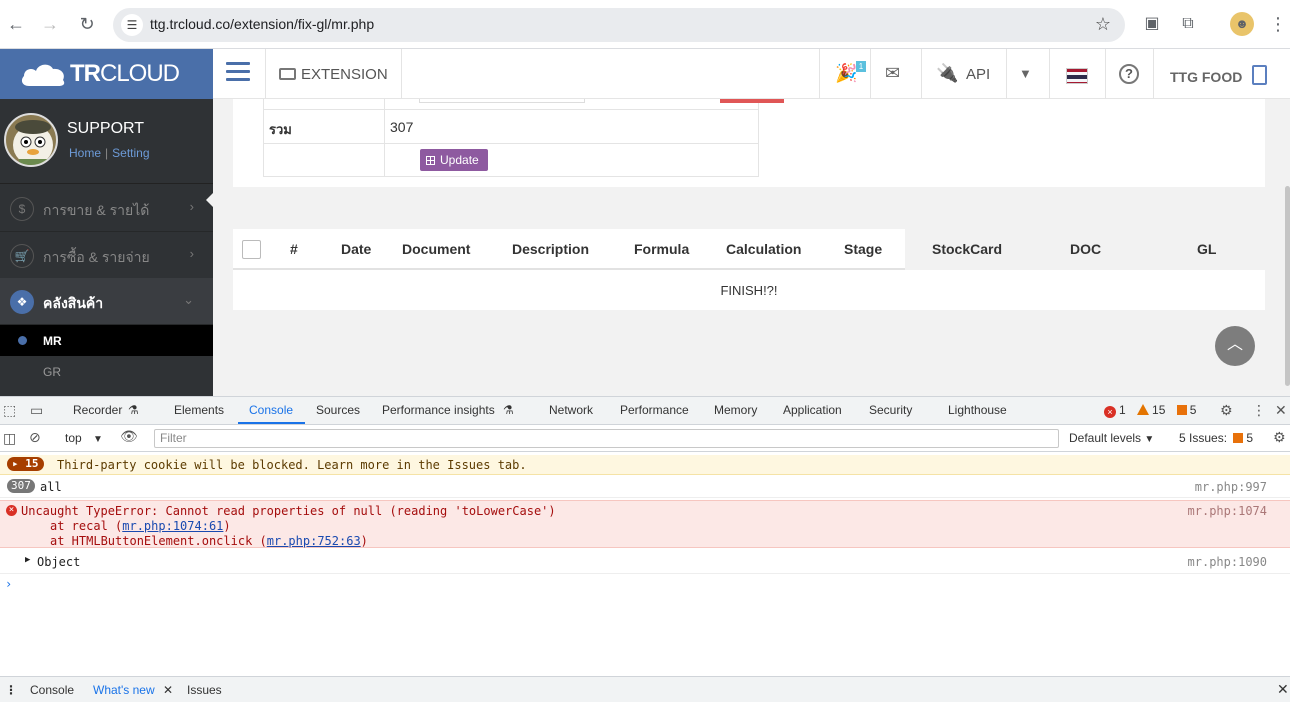 The image size is (1290, 702). What do you see at coordinates (356, 249) in the screenshot?
I see `column-header-date: Date` at bounding box center [356, 249].